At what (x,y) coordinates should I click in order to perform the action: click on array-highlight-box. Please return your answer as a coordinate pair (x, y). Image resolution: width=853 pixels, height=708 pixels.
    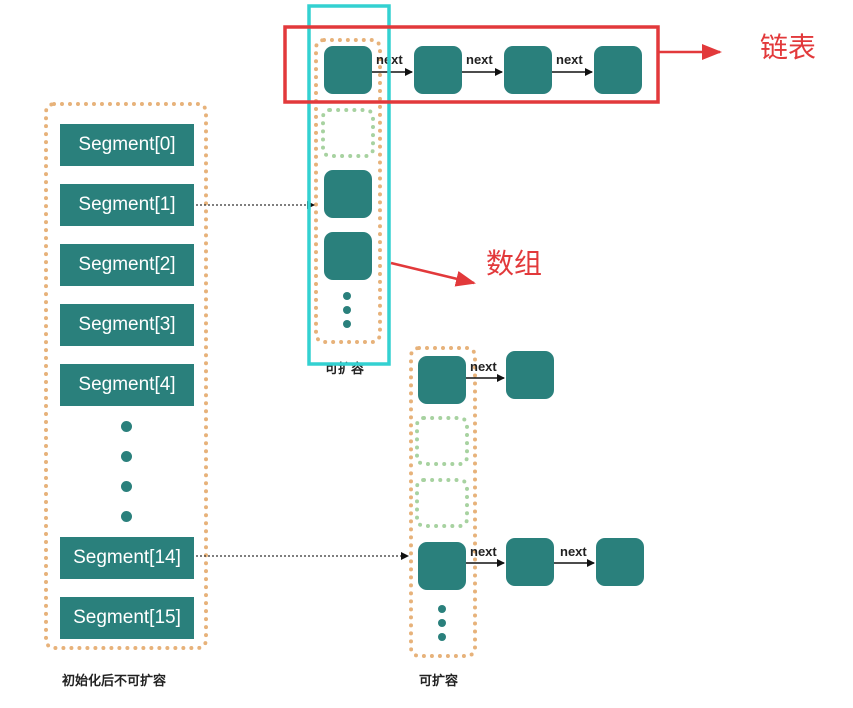
    Looking at the image, I should click on (349, 185).